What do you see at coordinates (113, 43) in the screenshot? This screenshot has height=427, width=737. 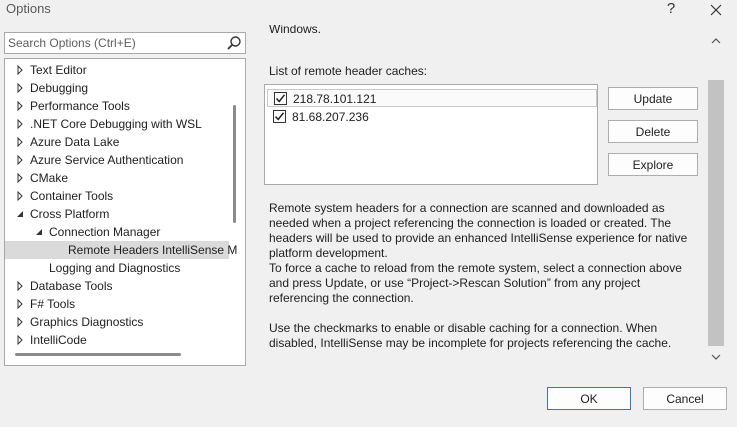 I see `search-input` at bounding box center [113, 43].